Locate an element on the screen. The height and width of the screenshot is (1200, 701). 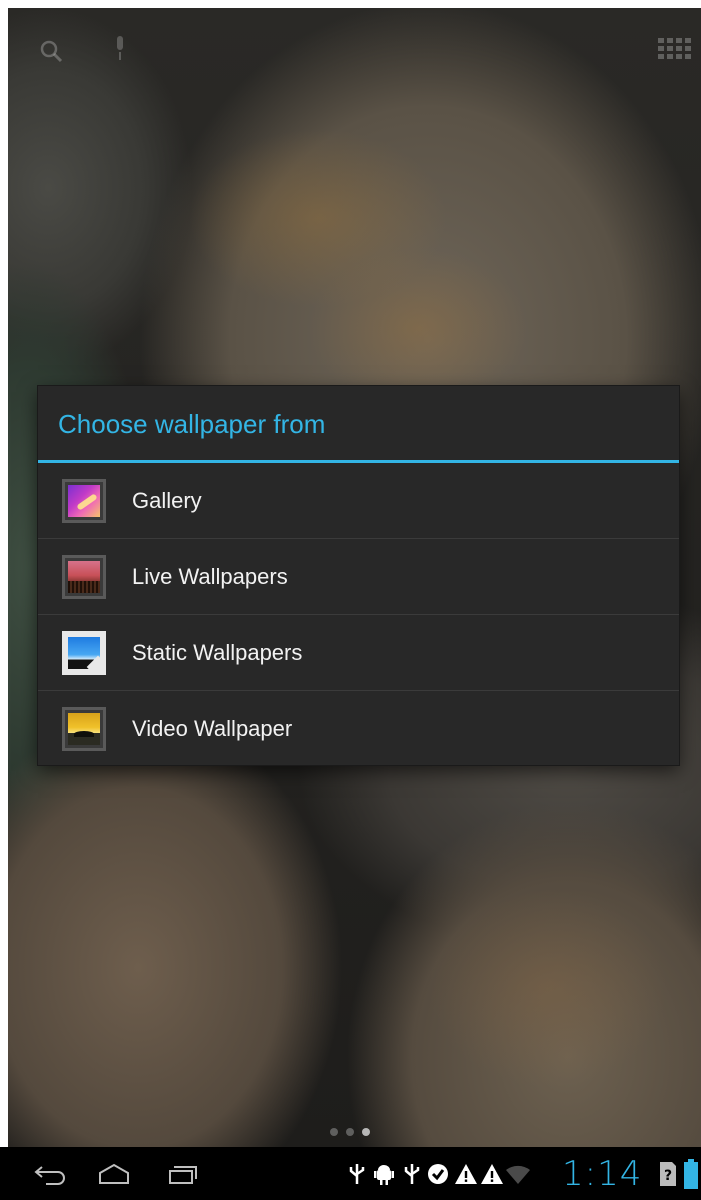
recent-apps-icon is located at coordinates (182, 1174).